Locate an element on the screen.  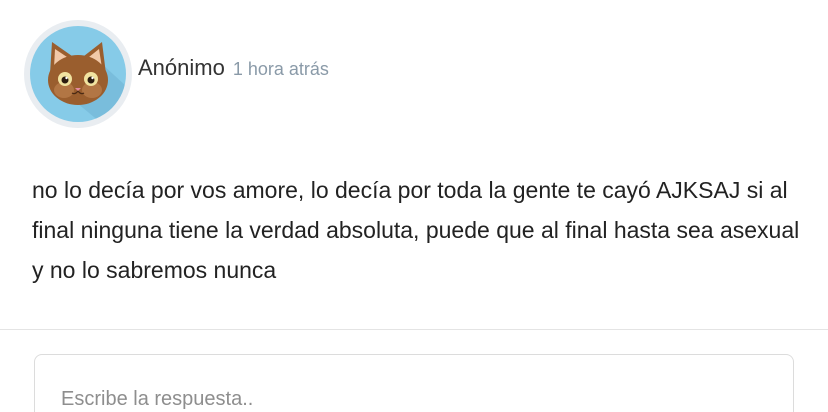
reply-input is located at coordinates (414, 383).